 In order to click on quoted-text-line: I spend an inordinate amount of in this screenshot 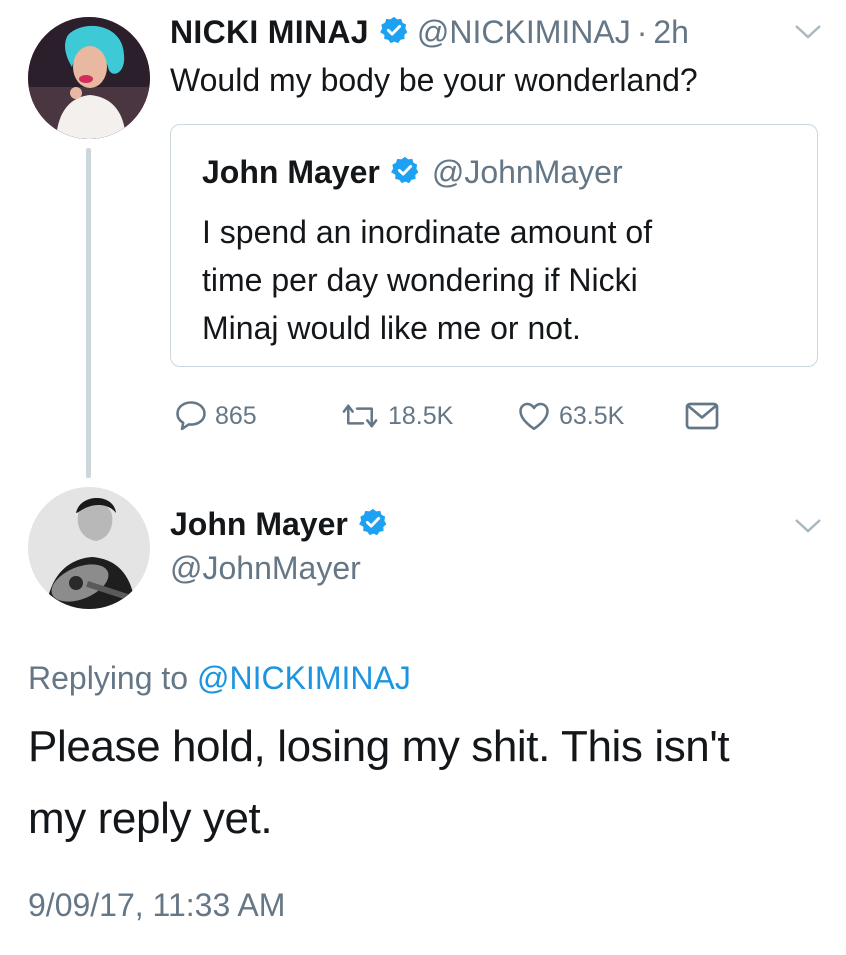, I will do `click(427, 232)`.